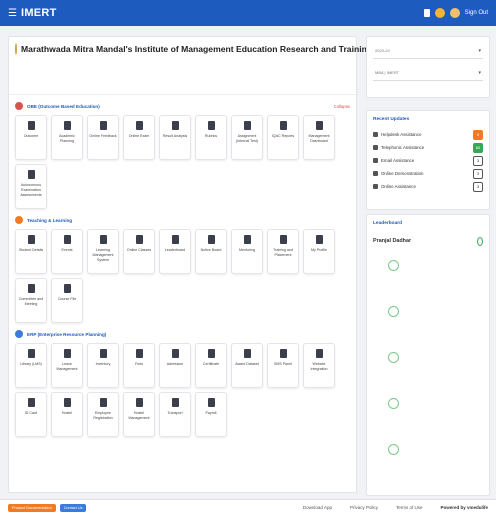 Image resolution: width=496 pixels, height=515 pixels. What do you see at coordinates (103, 137) in the screenshot?
I see `tile-online-feedback: Online Feedback` at bounding box center [103, 137].